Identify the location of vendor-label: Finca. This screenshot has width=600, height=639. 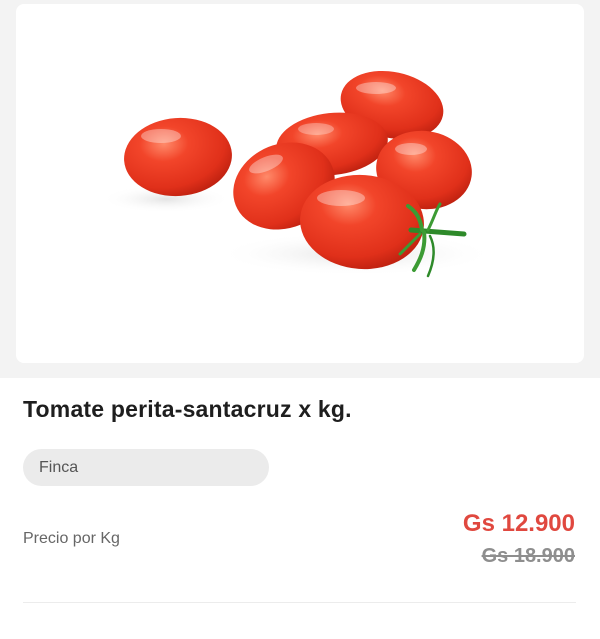
(59, 467).